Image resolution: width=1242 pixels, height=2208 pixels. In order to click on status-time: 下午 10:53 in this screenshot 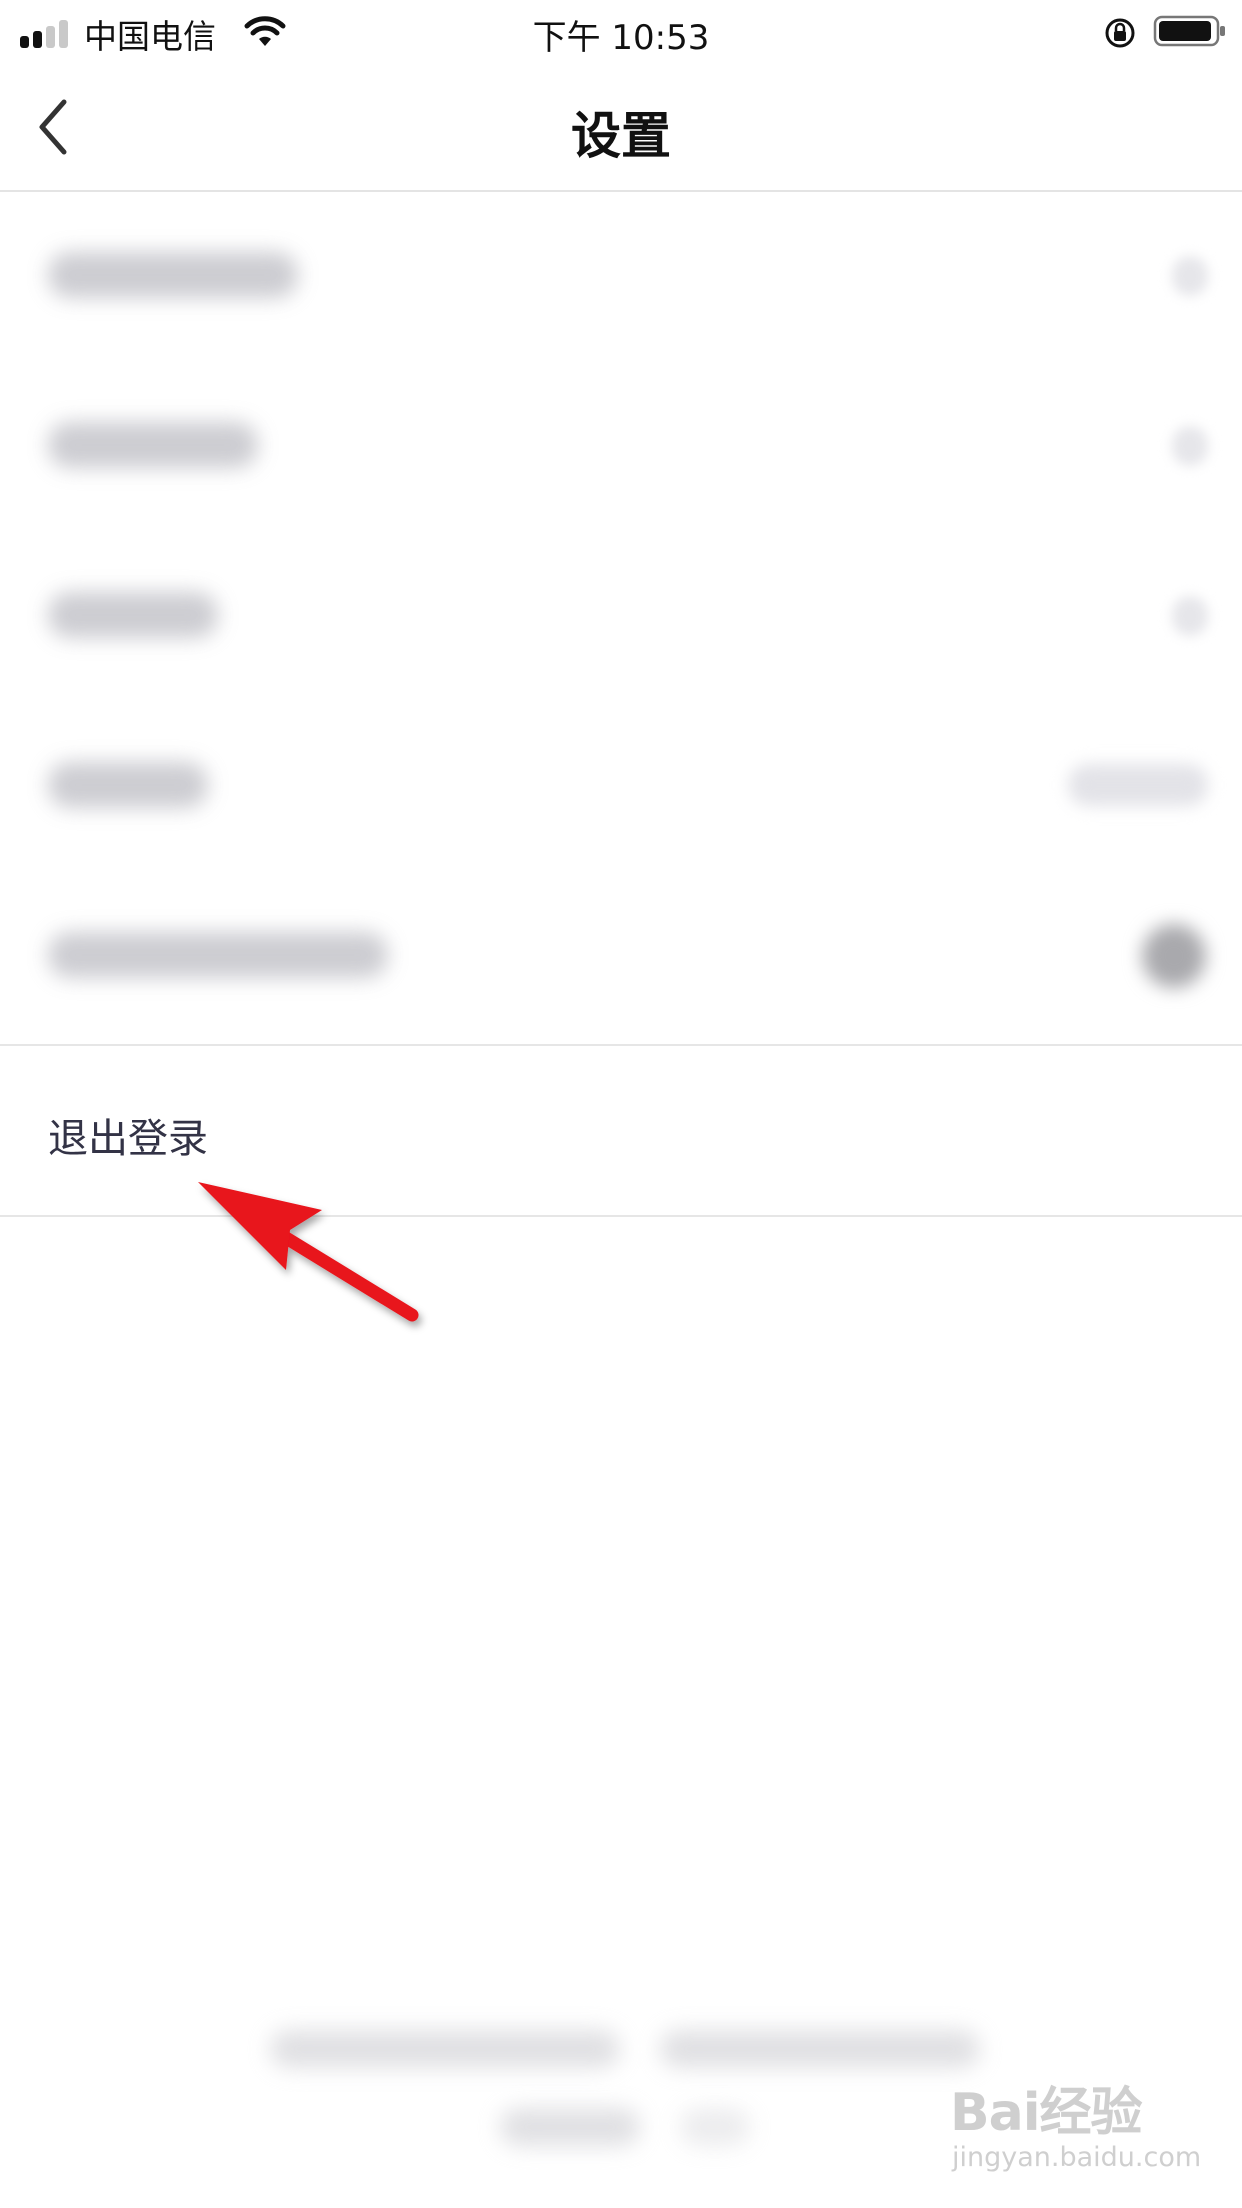, I will do `click(621, 38)`.